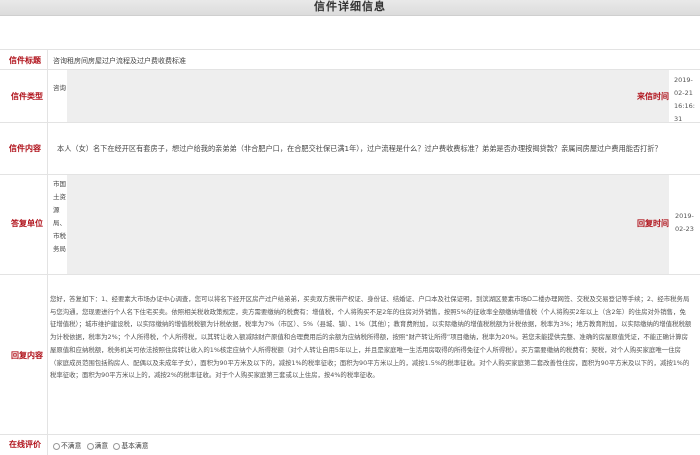 The width and height of the screenshot is (700, 455). What do you see at coordinates (25, 148) in the screenshot?
I see `content-label: 信件内容` at bounding box center [25, 148].